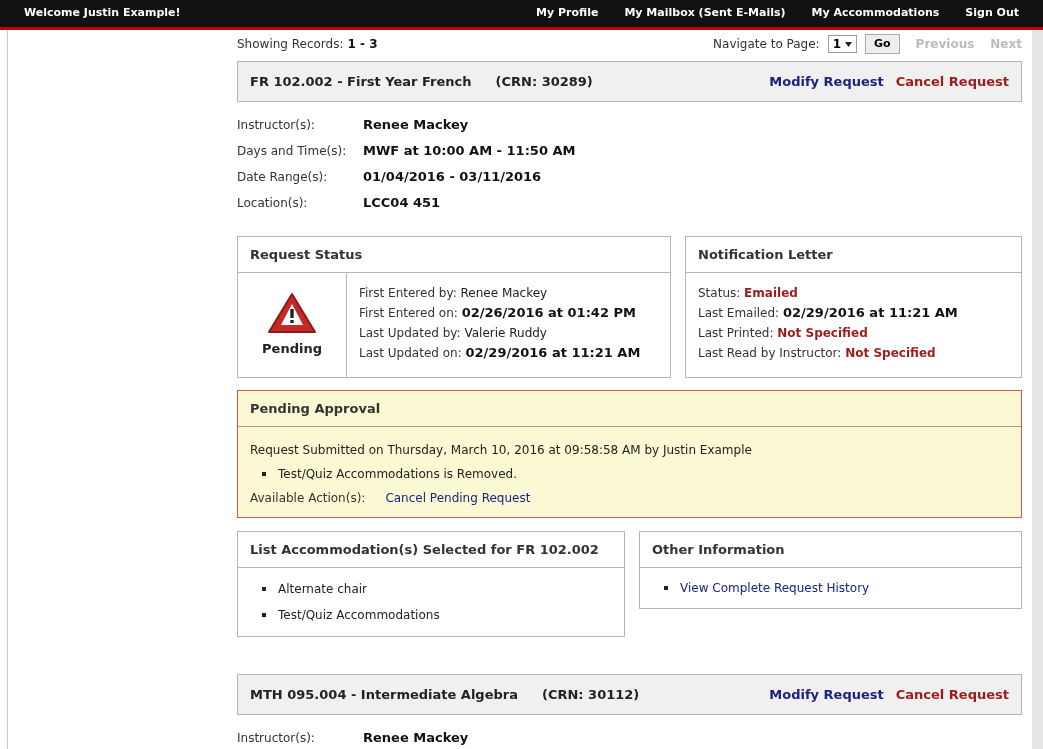  What do you see at coordinates (992, 13) in the screenshot?
I see `nav-link: Sign Out` at bounding box center [992, 13].